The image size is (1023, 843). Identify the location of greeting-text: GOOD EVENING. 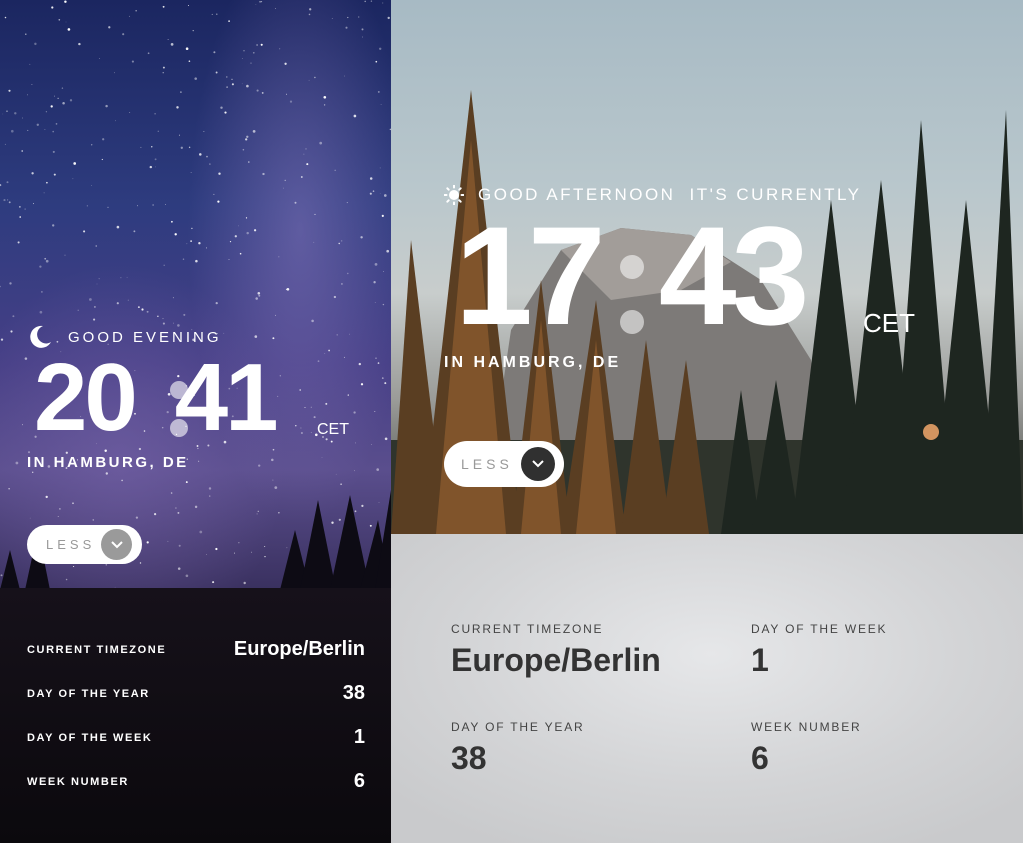
(145, 337).